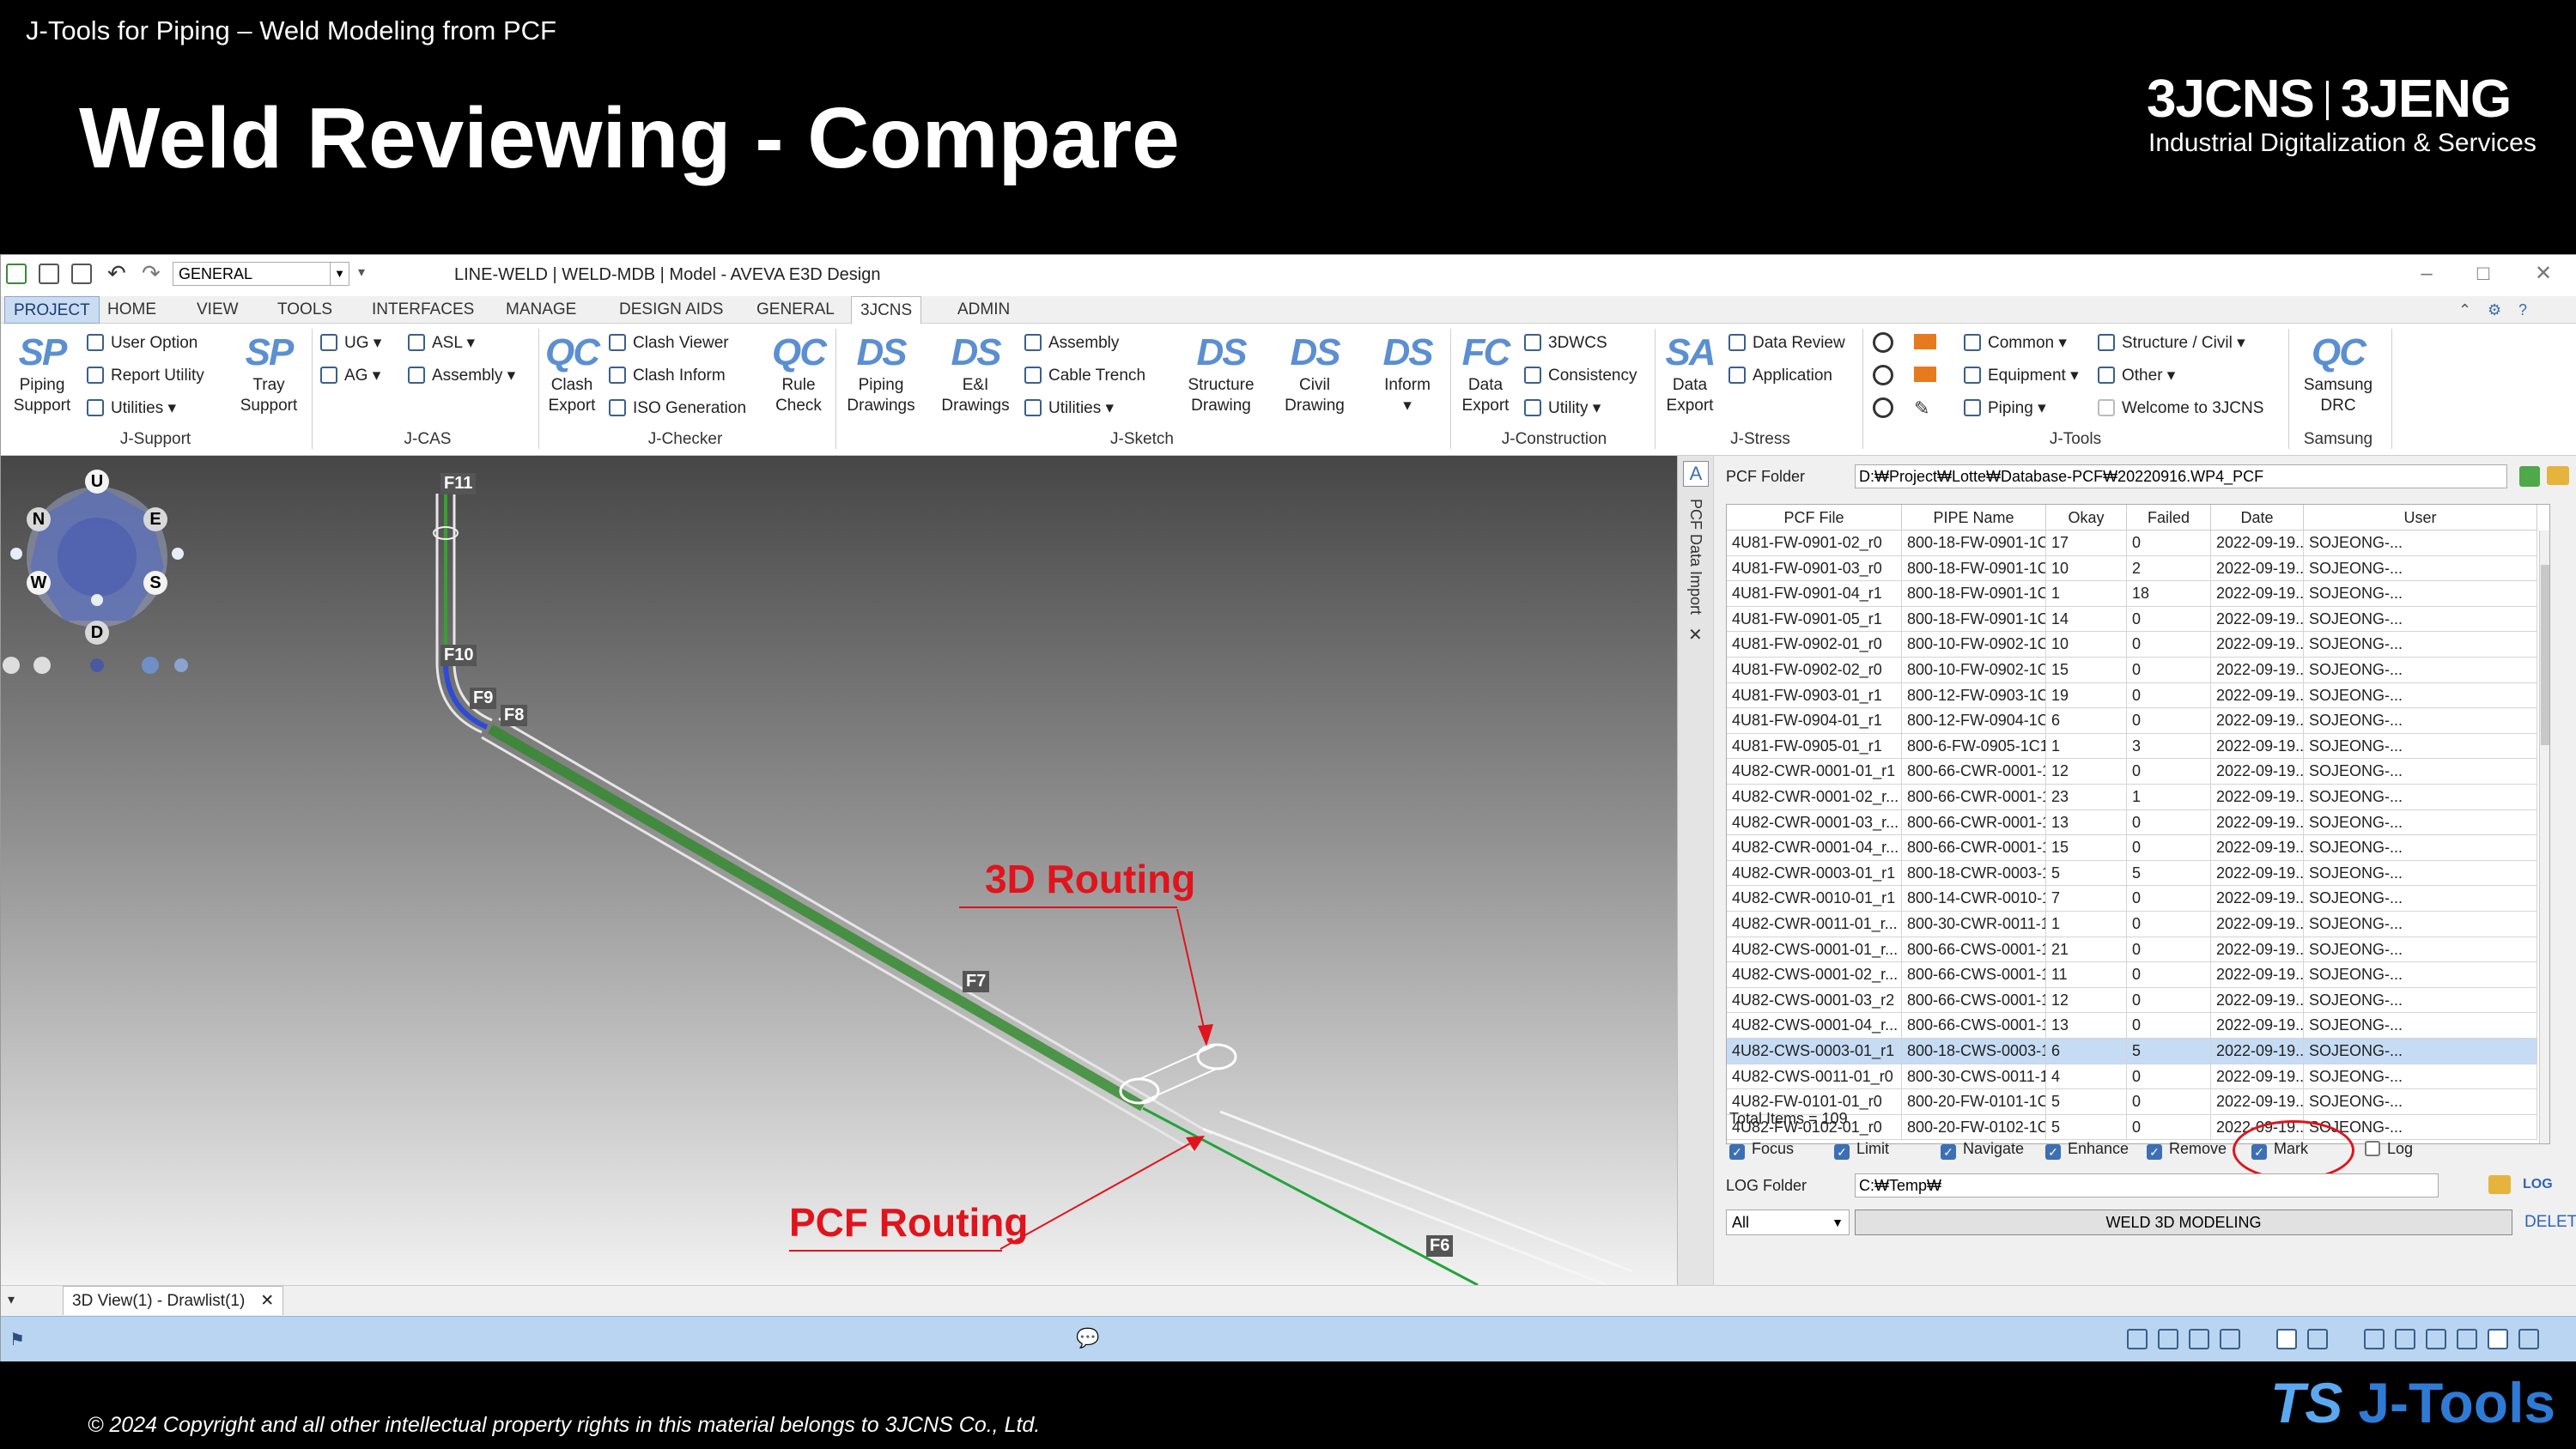 The image size is (2576, 1449). Describe the element at coordinates (461, 376) in the screenshot. I see `cas-assembly-button: Assembly ▾` at that location.